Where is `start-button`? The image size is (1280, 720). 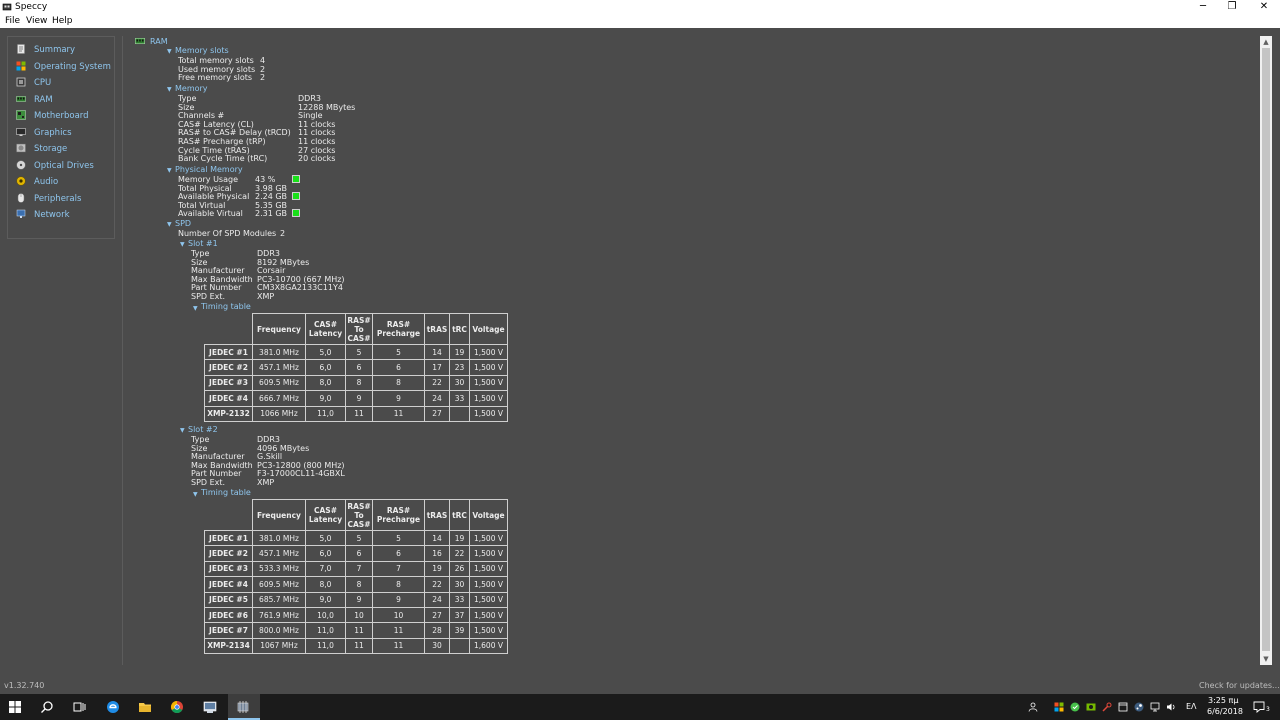
start-button is located at coordinates (16, 707).